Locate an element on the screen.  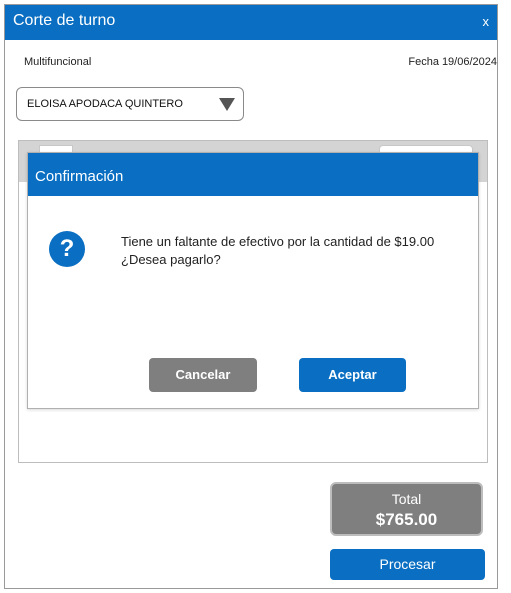
user-select: ELOISA APODACA QUINTERO is located at coordinates (130, 104).